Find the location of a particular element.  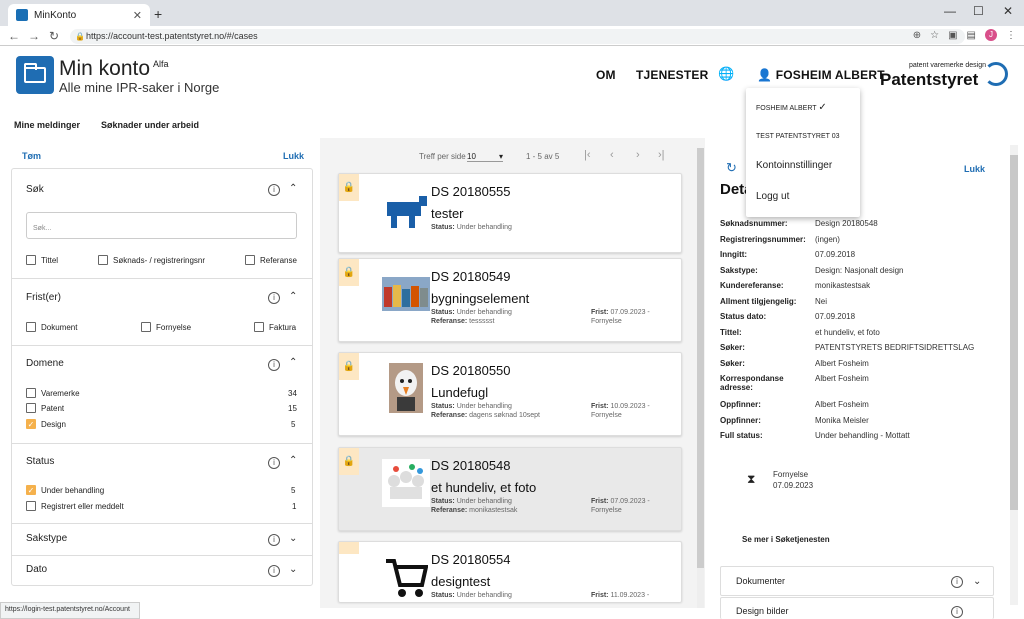

nav-soknader-under-arbeid: Søknader under arbeid is located at coordinates (150, 125).